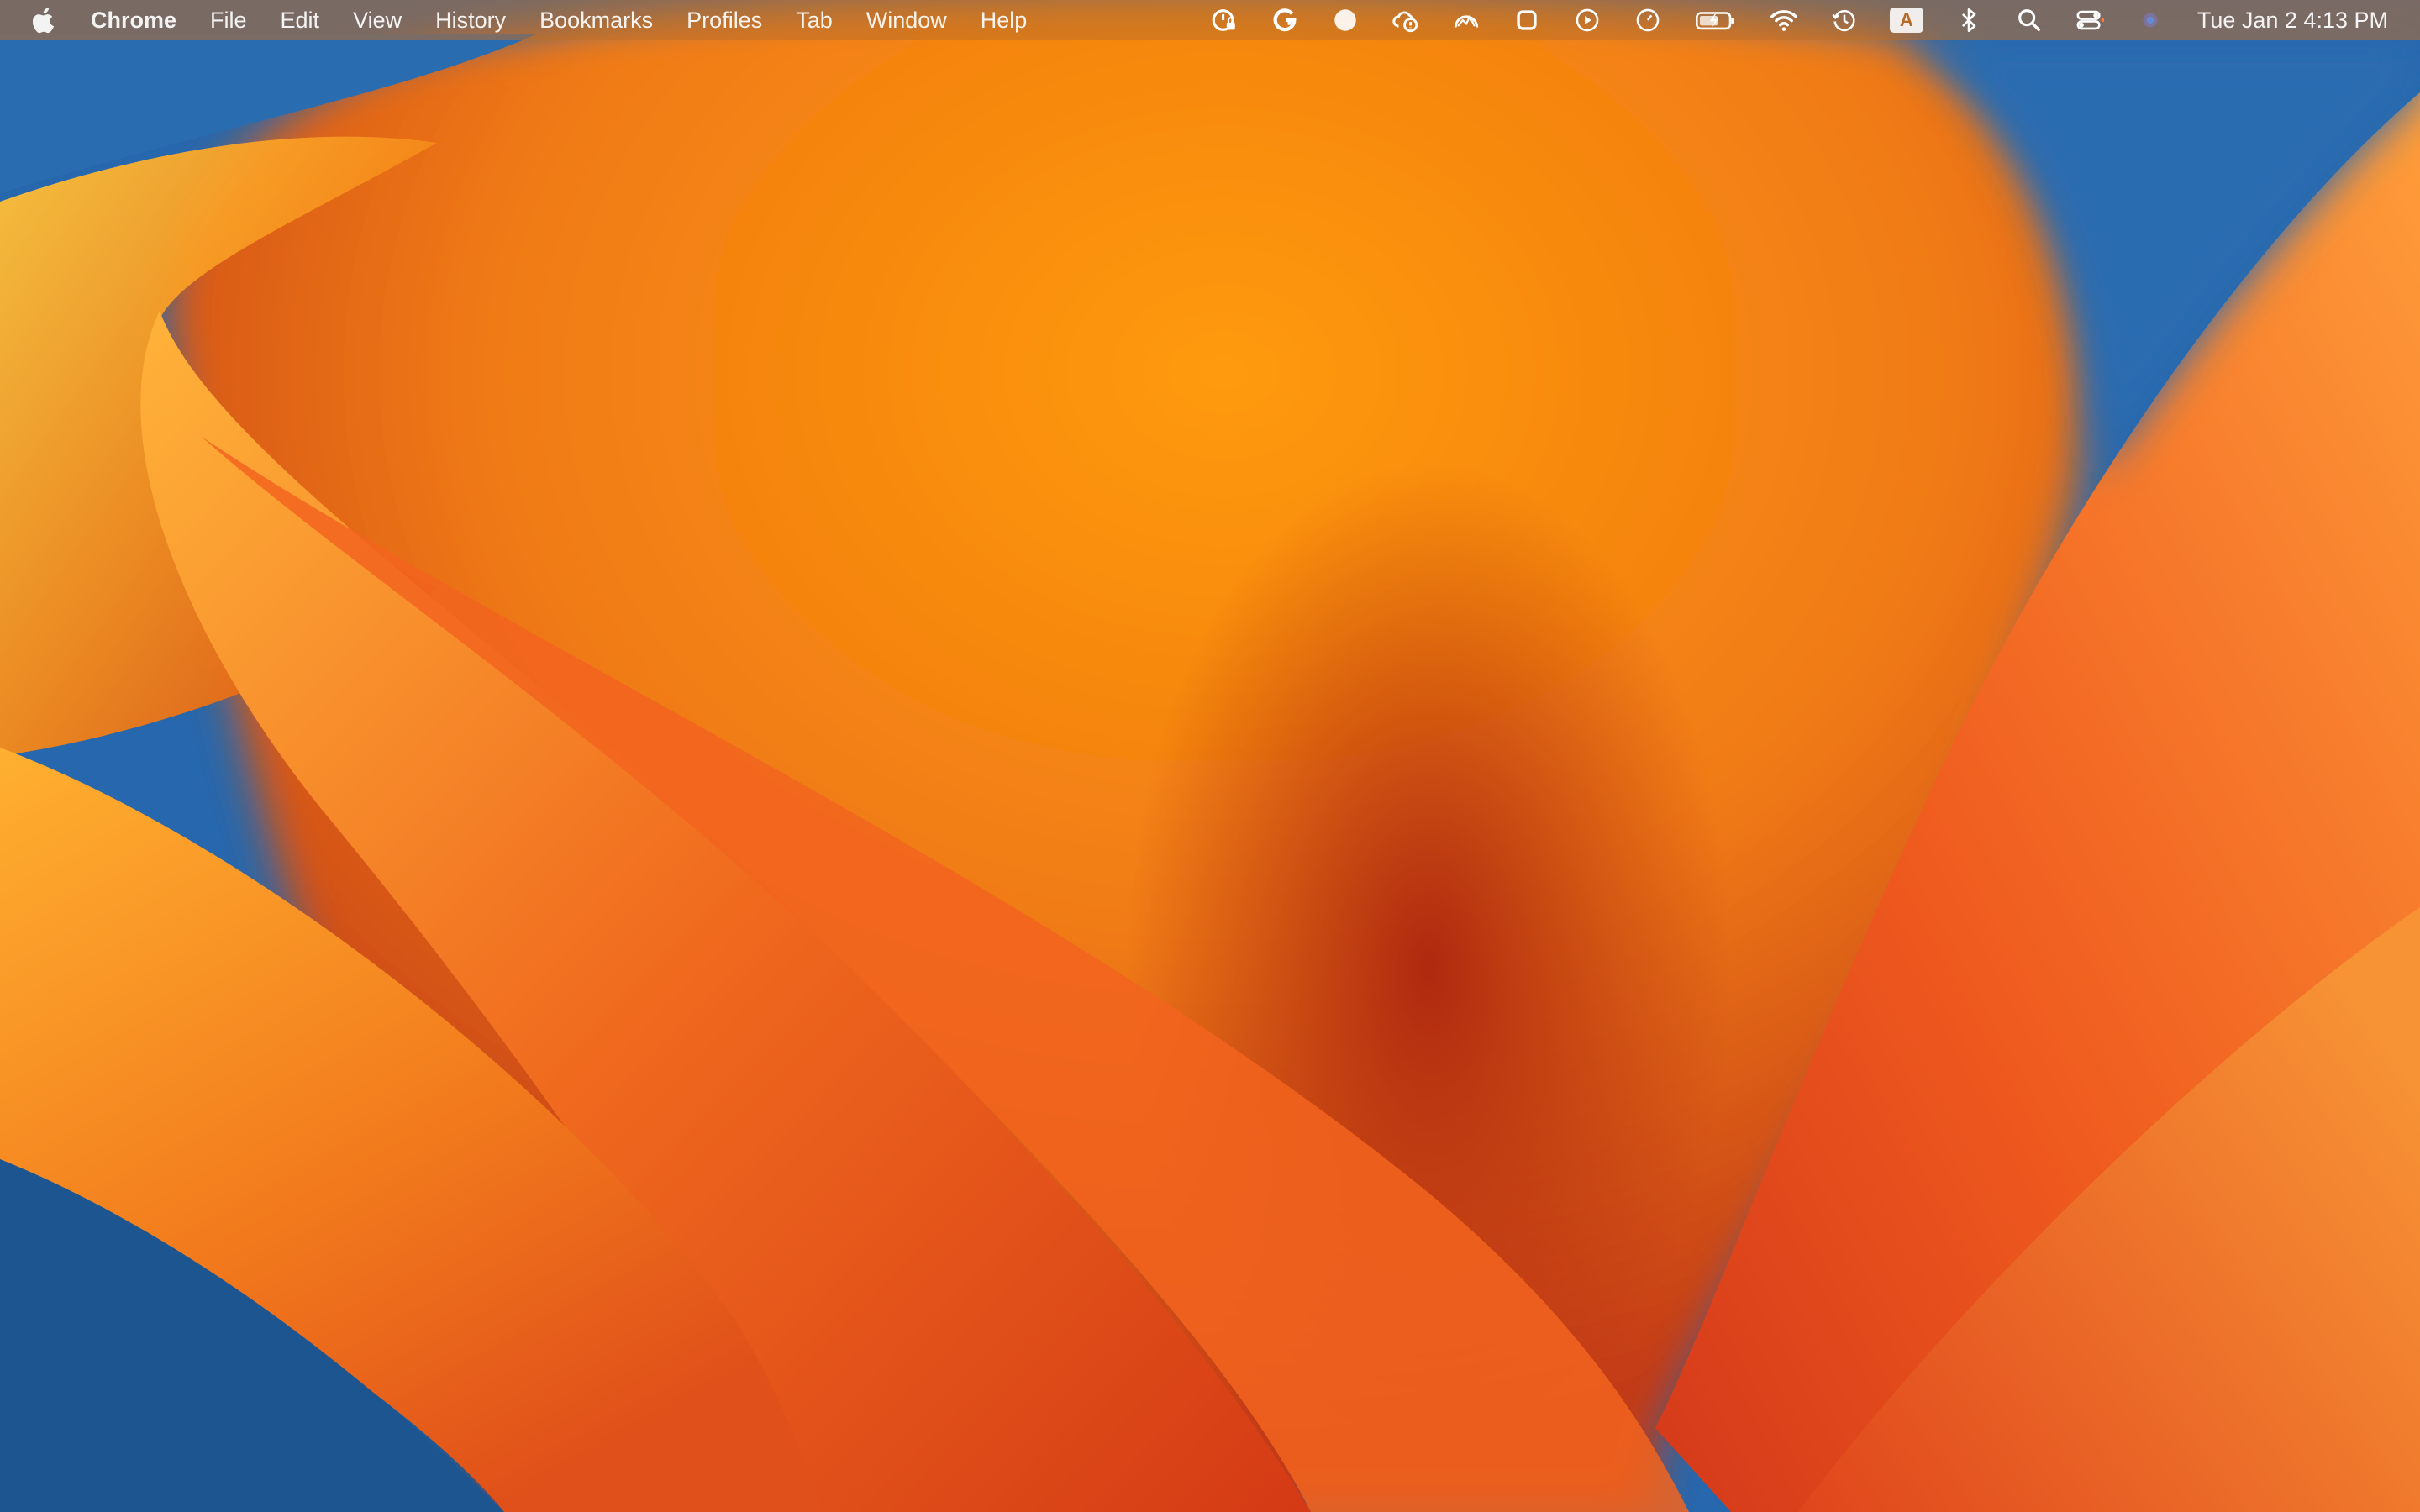 This screenshot has height=1512, width=2420. Describe the element at coordinates (1224, 20) in the screenshot. I see `password-lock-icon` at that location.